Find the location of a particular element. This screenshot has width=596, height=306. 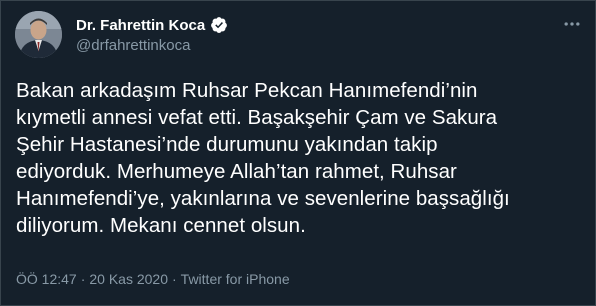

tweet-text-line: diliyorum. Mekanı cennet olsun. is located at coordinates (161, 225).